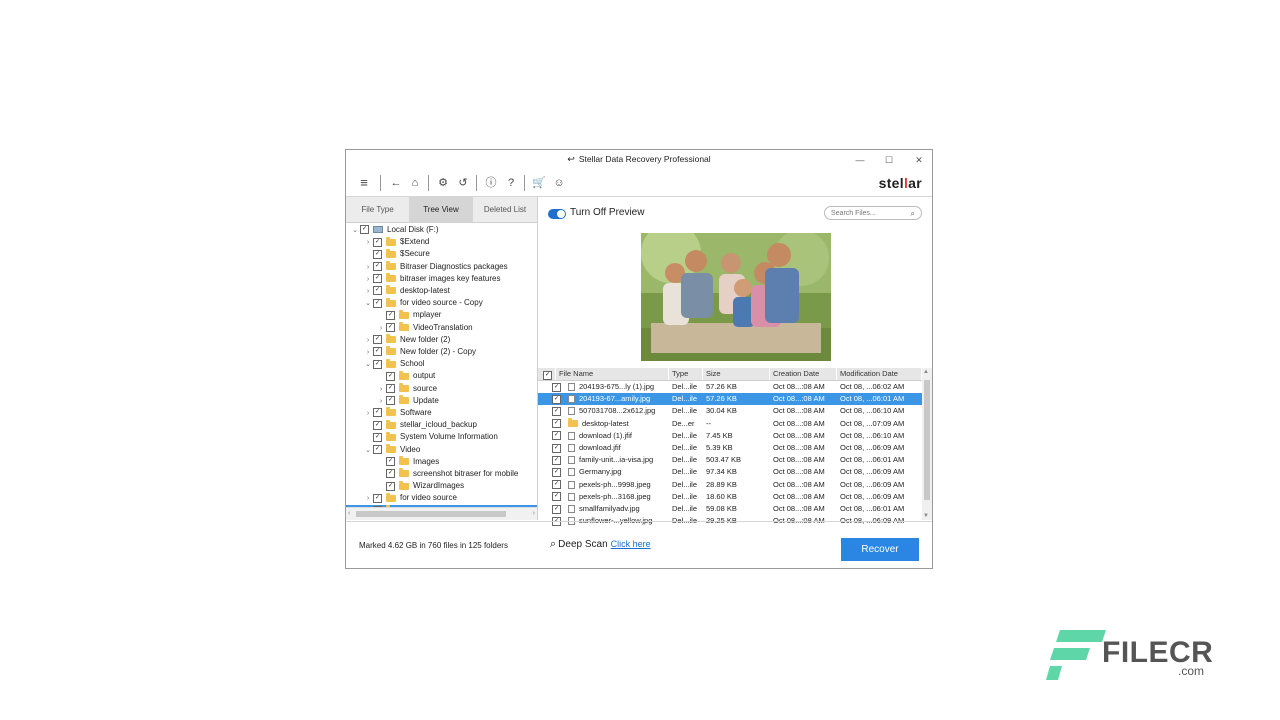  I want to click on gear-icon: ⚙, so click(443, 183).